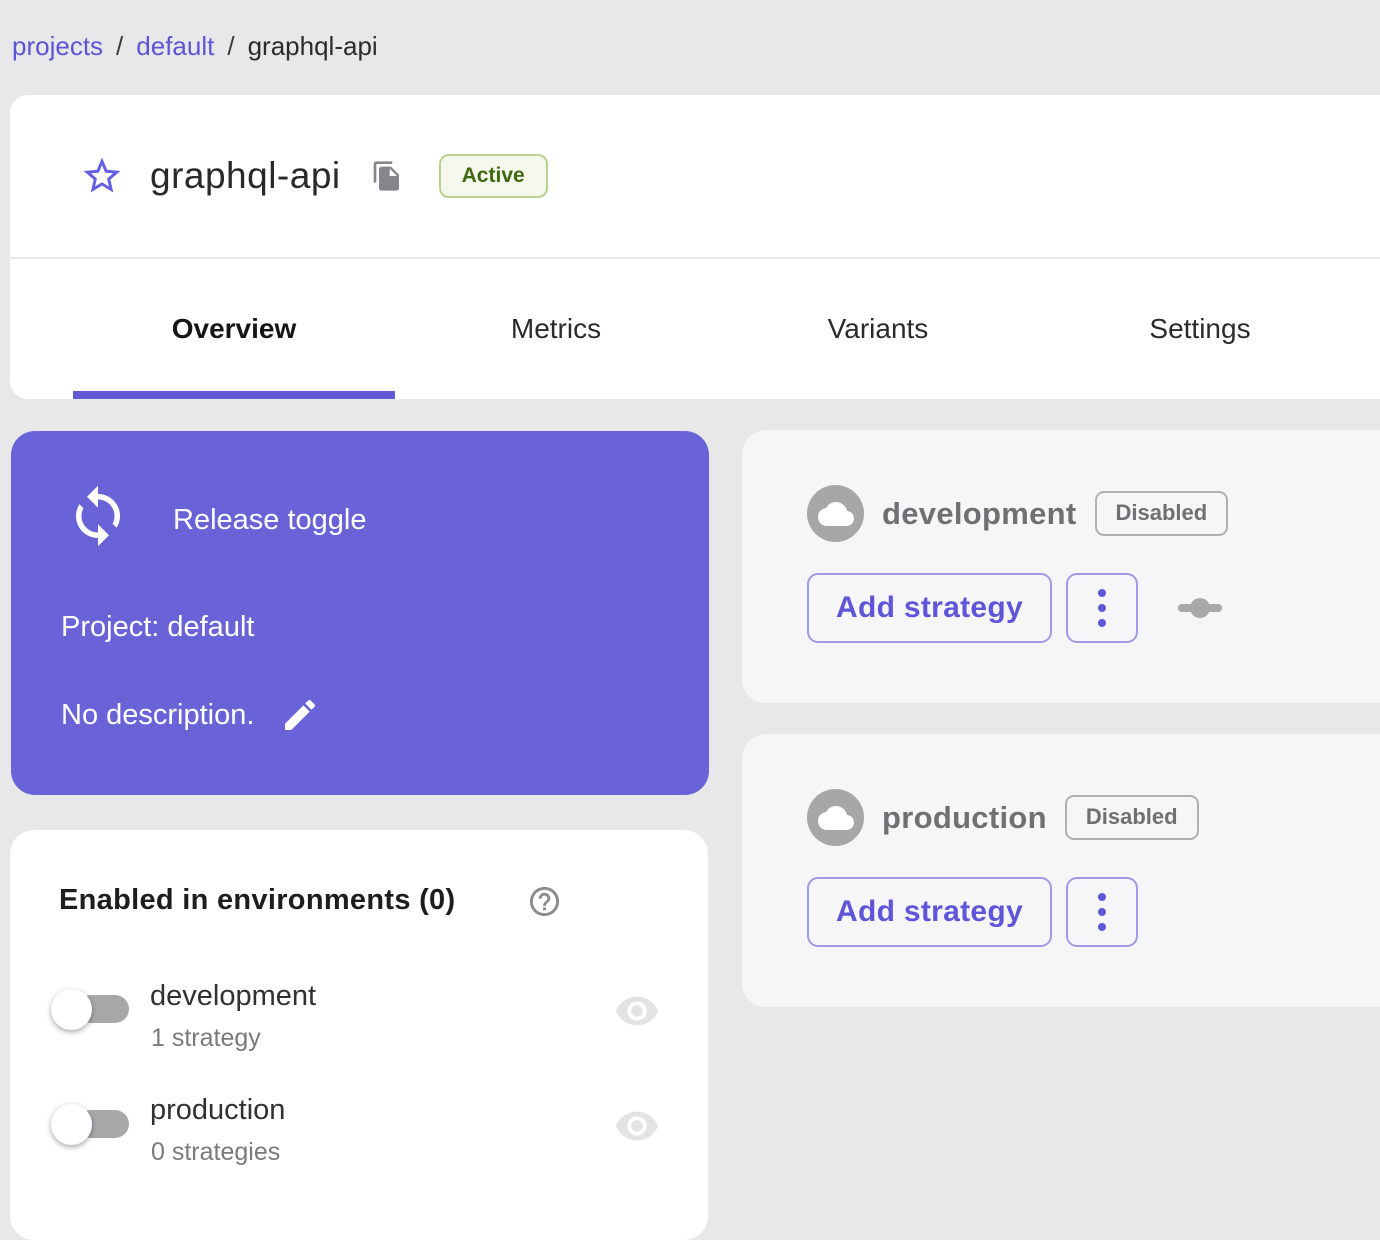 The height and width of the screenshot is (1240, 1380). I want to click on favorite-star-icon, so click(102, 176).